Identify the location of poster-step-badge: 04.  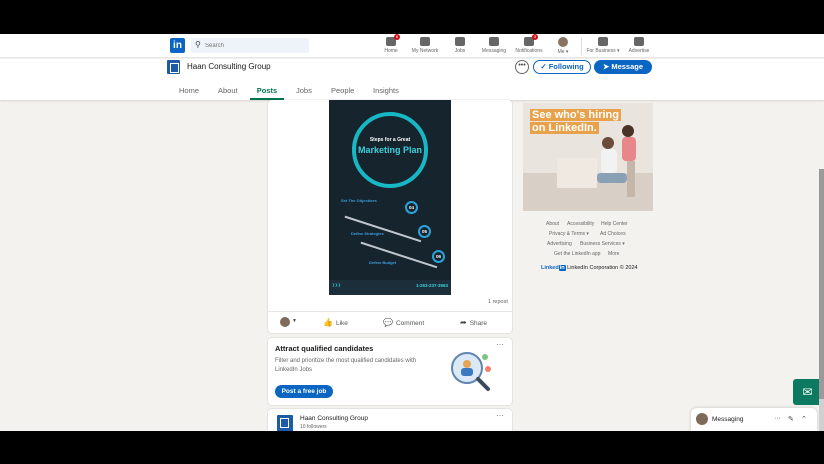
(411, 207).